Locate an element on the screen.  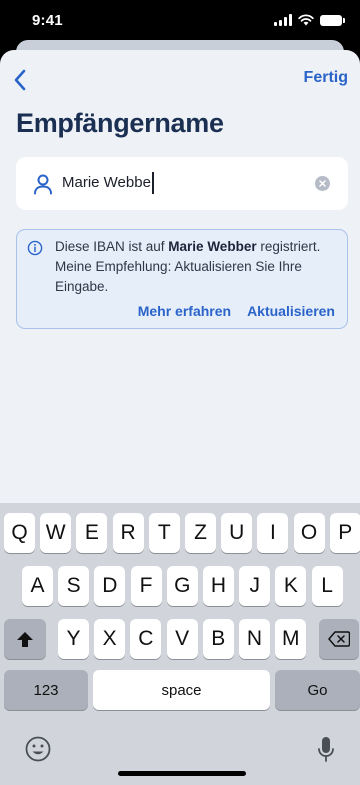
shift-icon is located at coordinates (25, 639).